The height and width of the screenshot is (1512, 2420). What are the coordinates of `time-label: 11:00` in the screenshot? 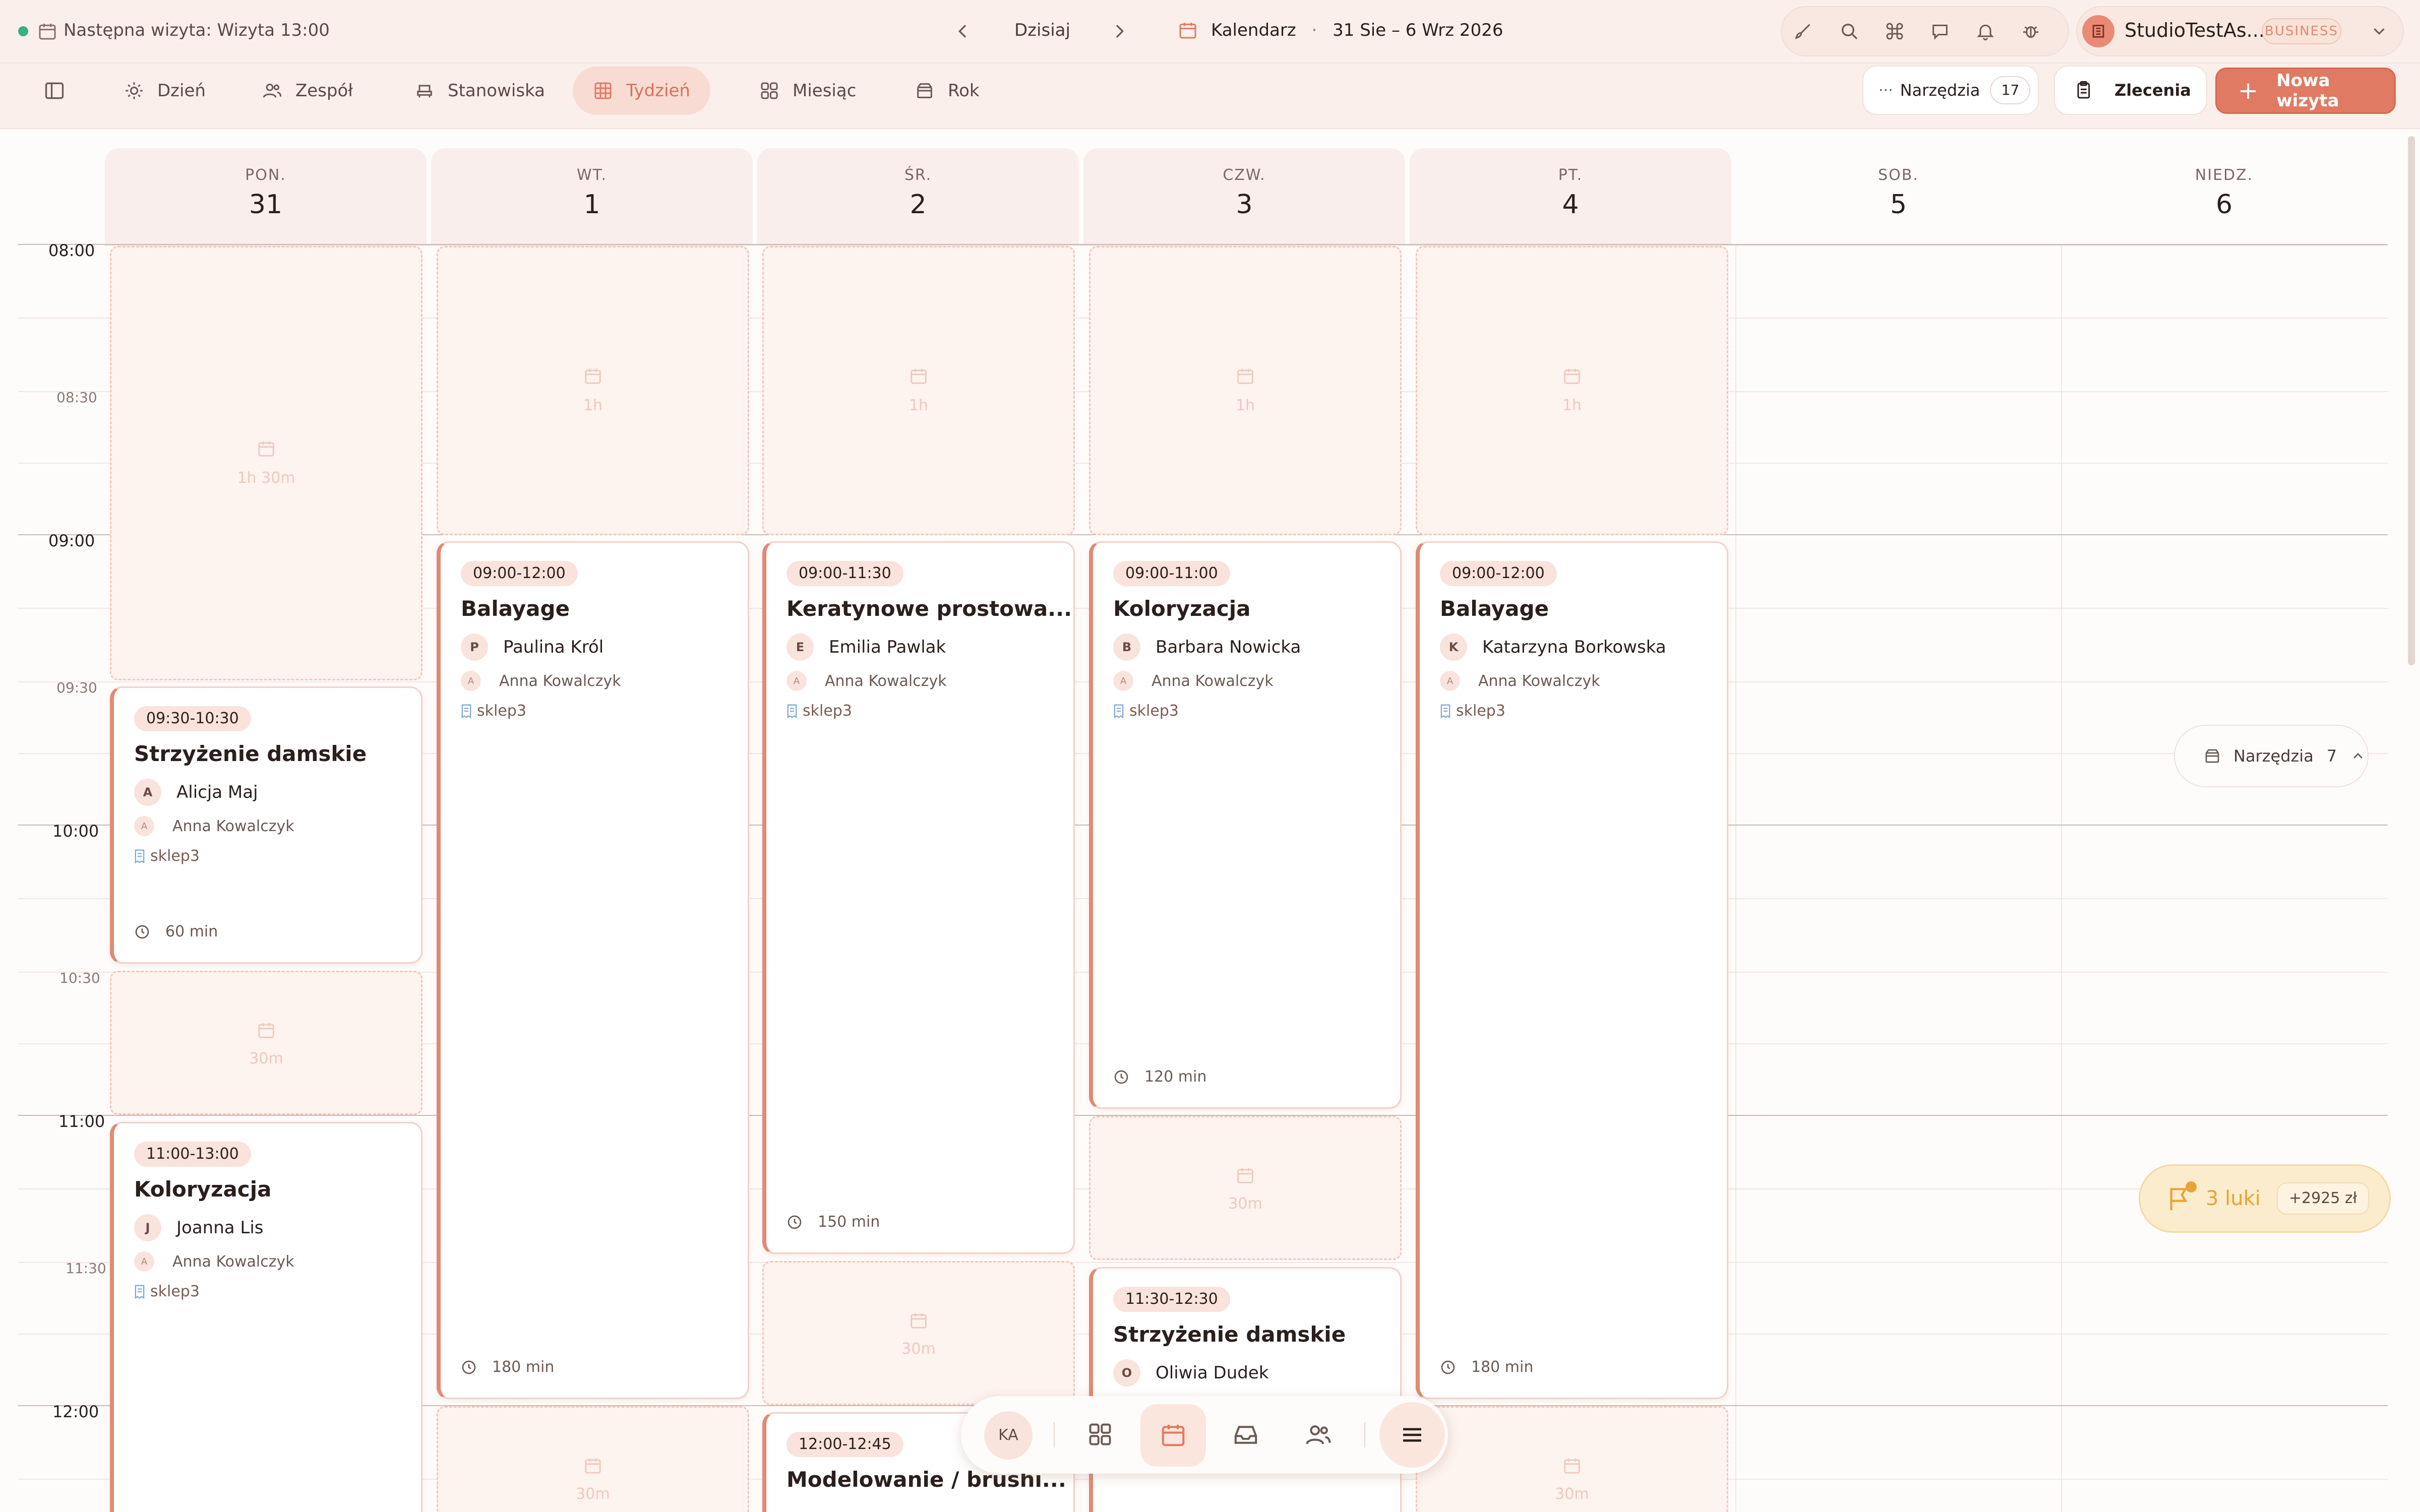 It's located at (81, 1121).